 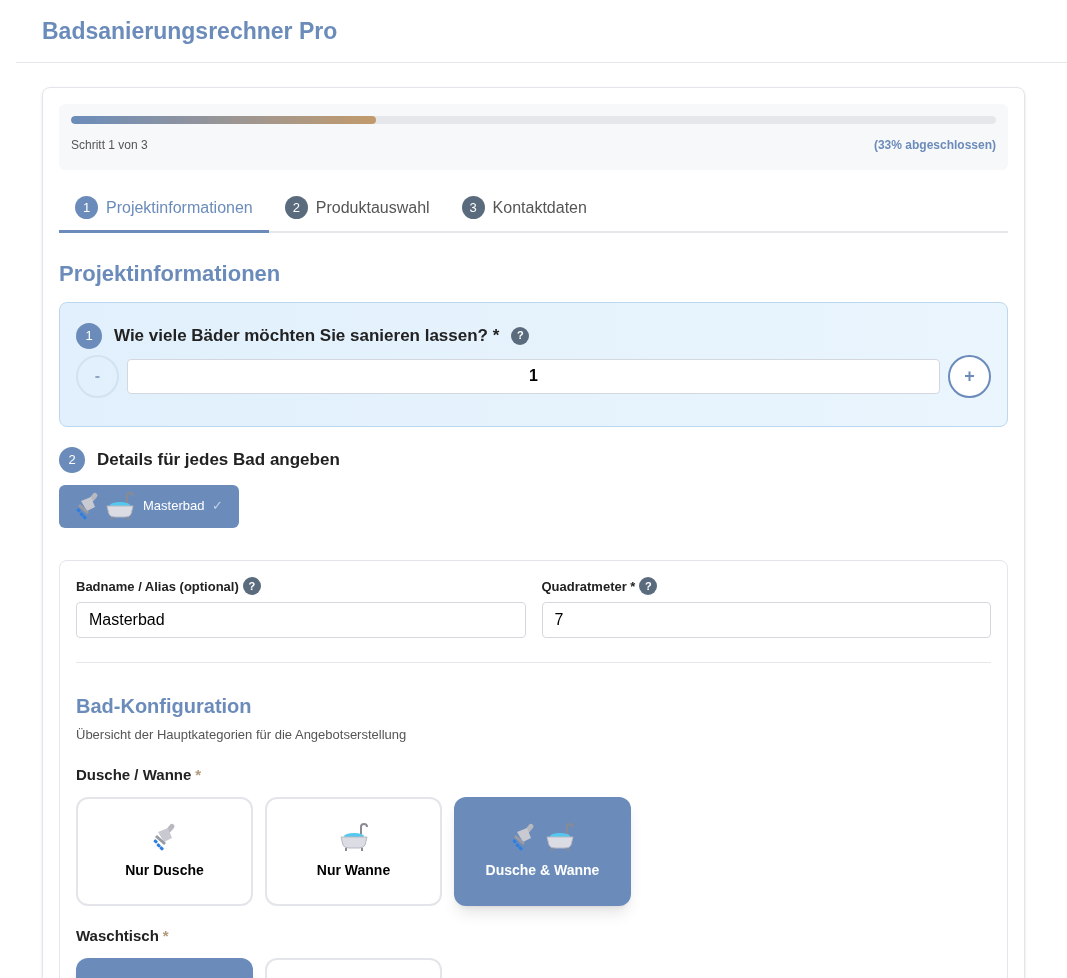 What do you see at coordinates (766, 620) in the screenshot?
I see `input-field: 7` at bounding box center [766, 620].